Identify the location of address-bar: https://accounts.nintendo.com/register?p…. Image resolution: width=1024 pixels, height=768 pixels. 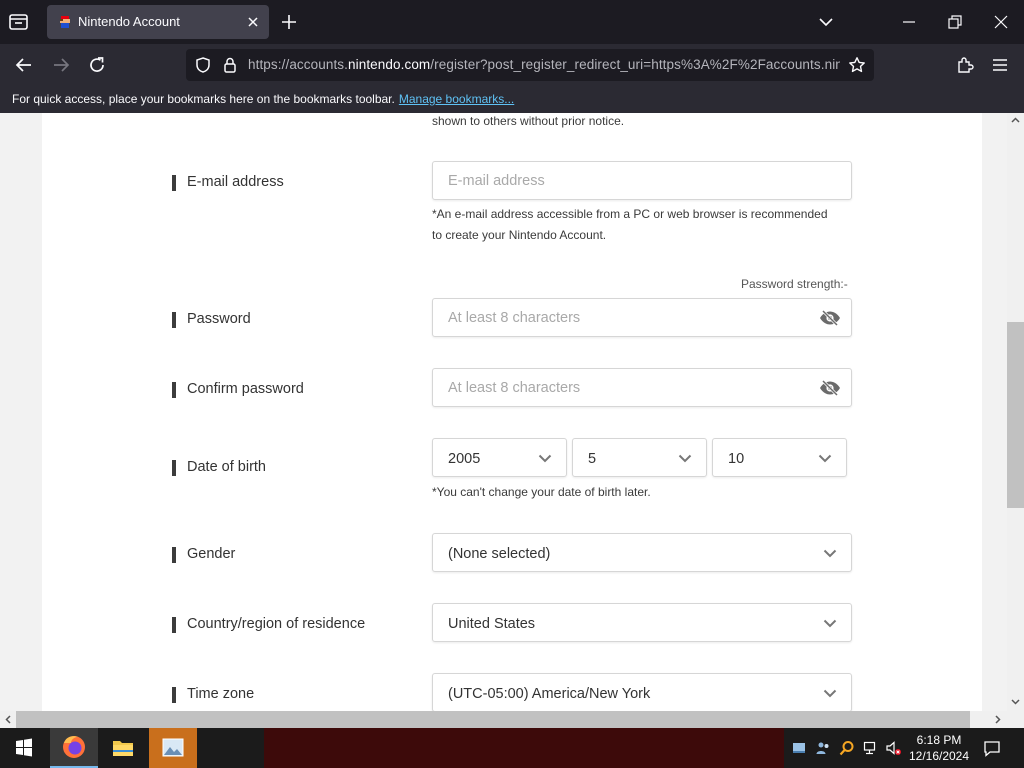
(530, 65).